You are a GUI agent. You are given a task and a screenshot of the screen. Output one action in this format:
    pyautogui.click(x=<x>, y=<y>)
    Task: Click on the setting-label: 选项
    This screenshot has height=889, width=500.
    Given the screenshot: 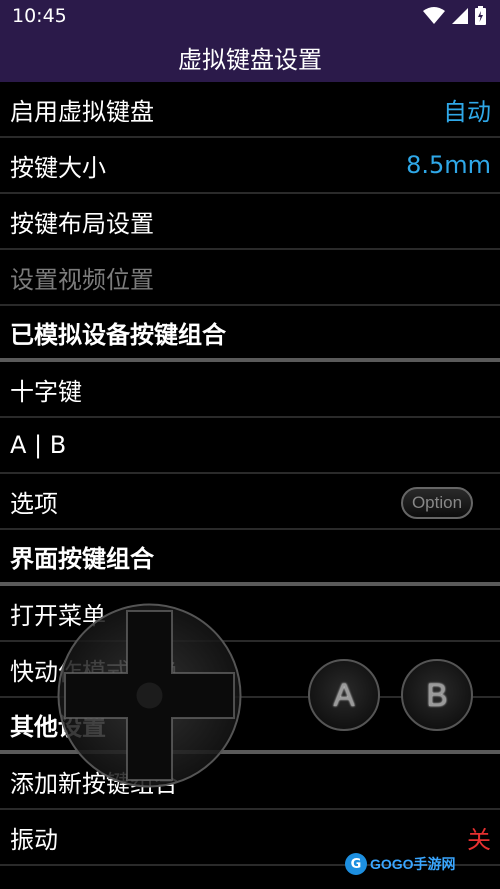 What is the action you would take?
    pyautogui.click(x=34, y=503)
    